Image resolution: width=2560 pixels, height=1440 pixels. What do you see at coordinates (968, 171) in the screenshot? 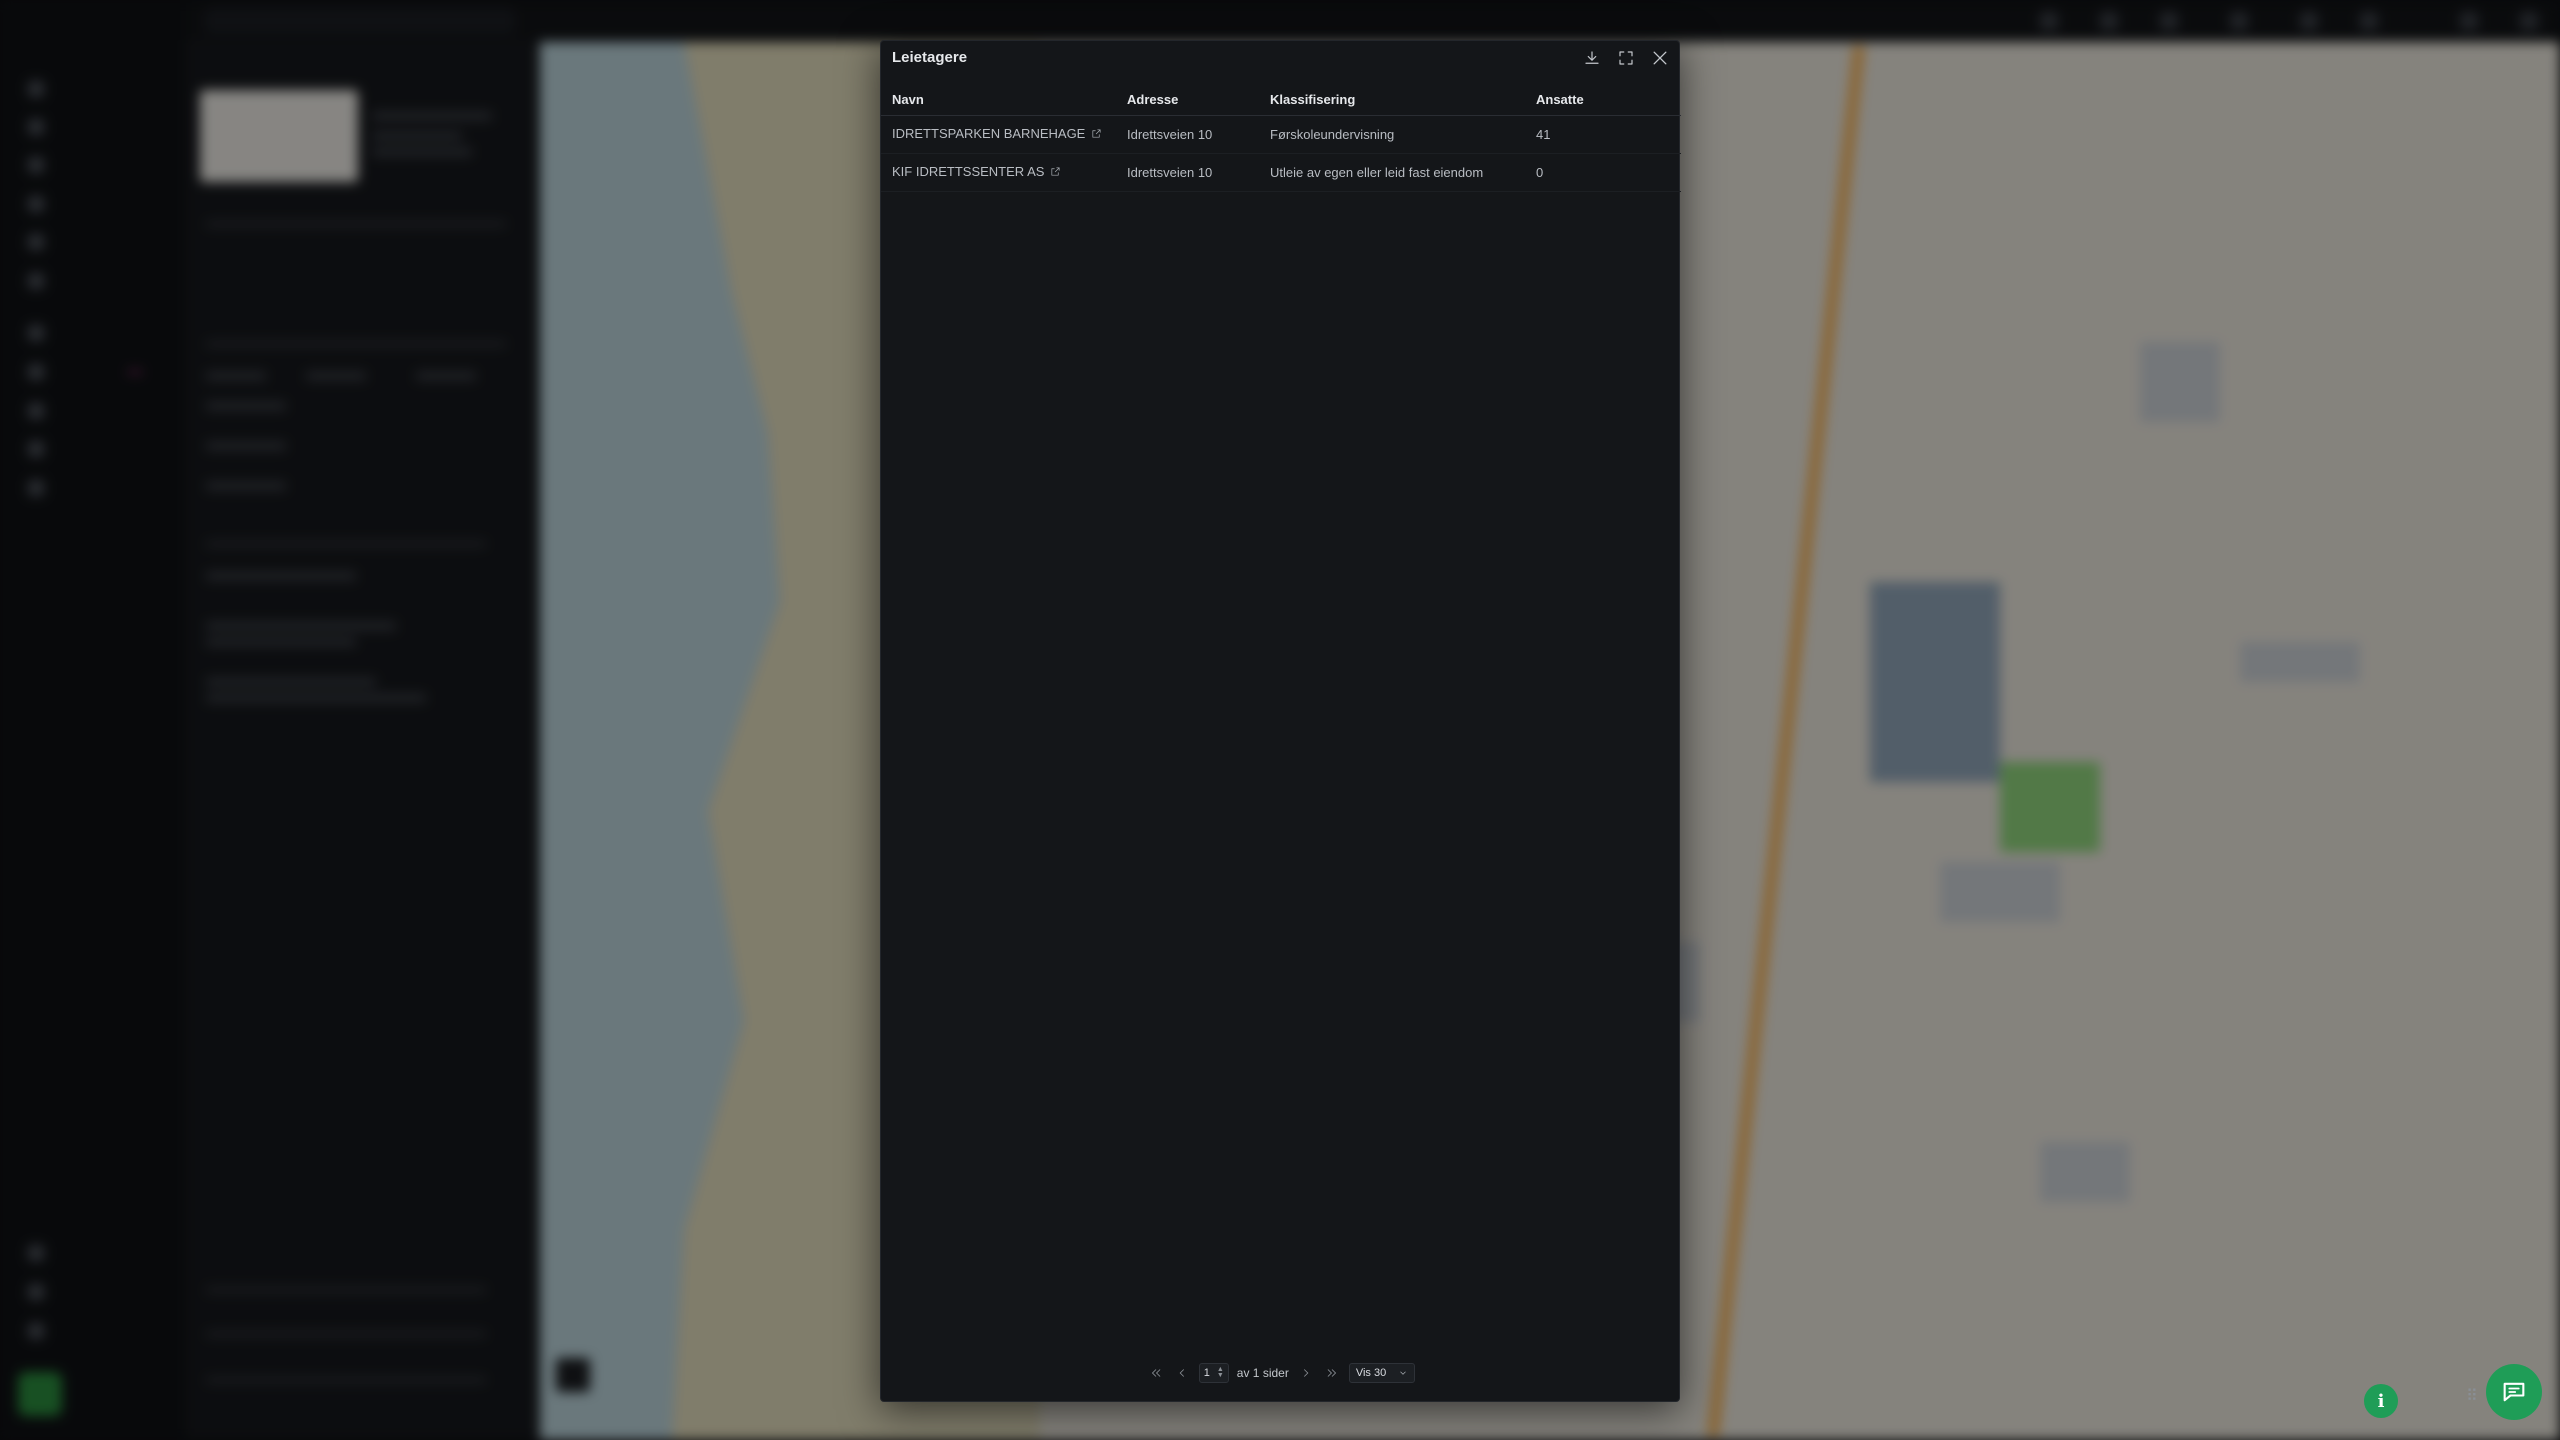
I see `tenant-name: KIF IDRETTSSENTER AS` at bounding box center [968, 171].